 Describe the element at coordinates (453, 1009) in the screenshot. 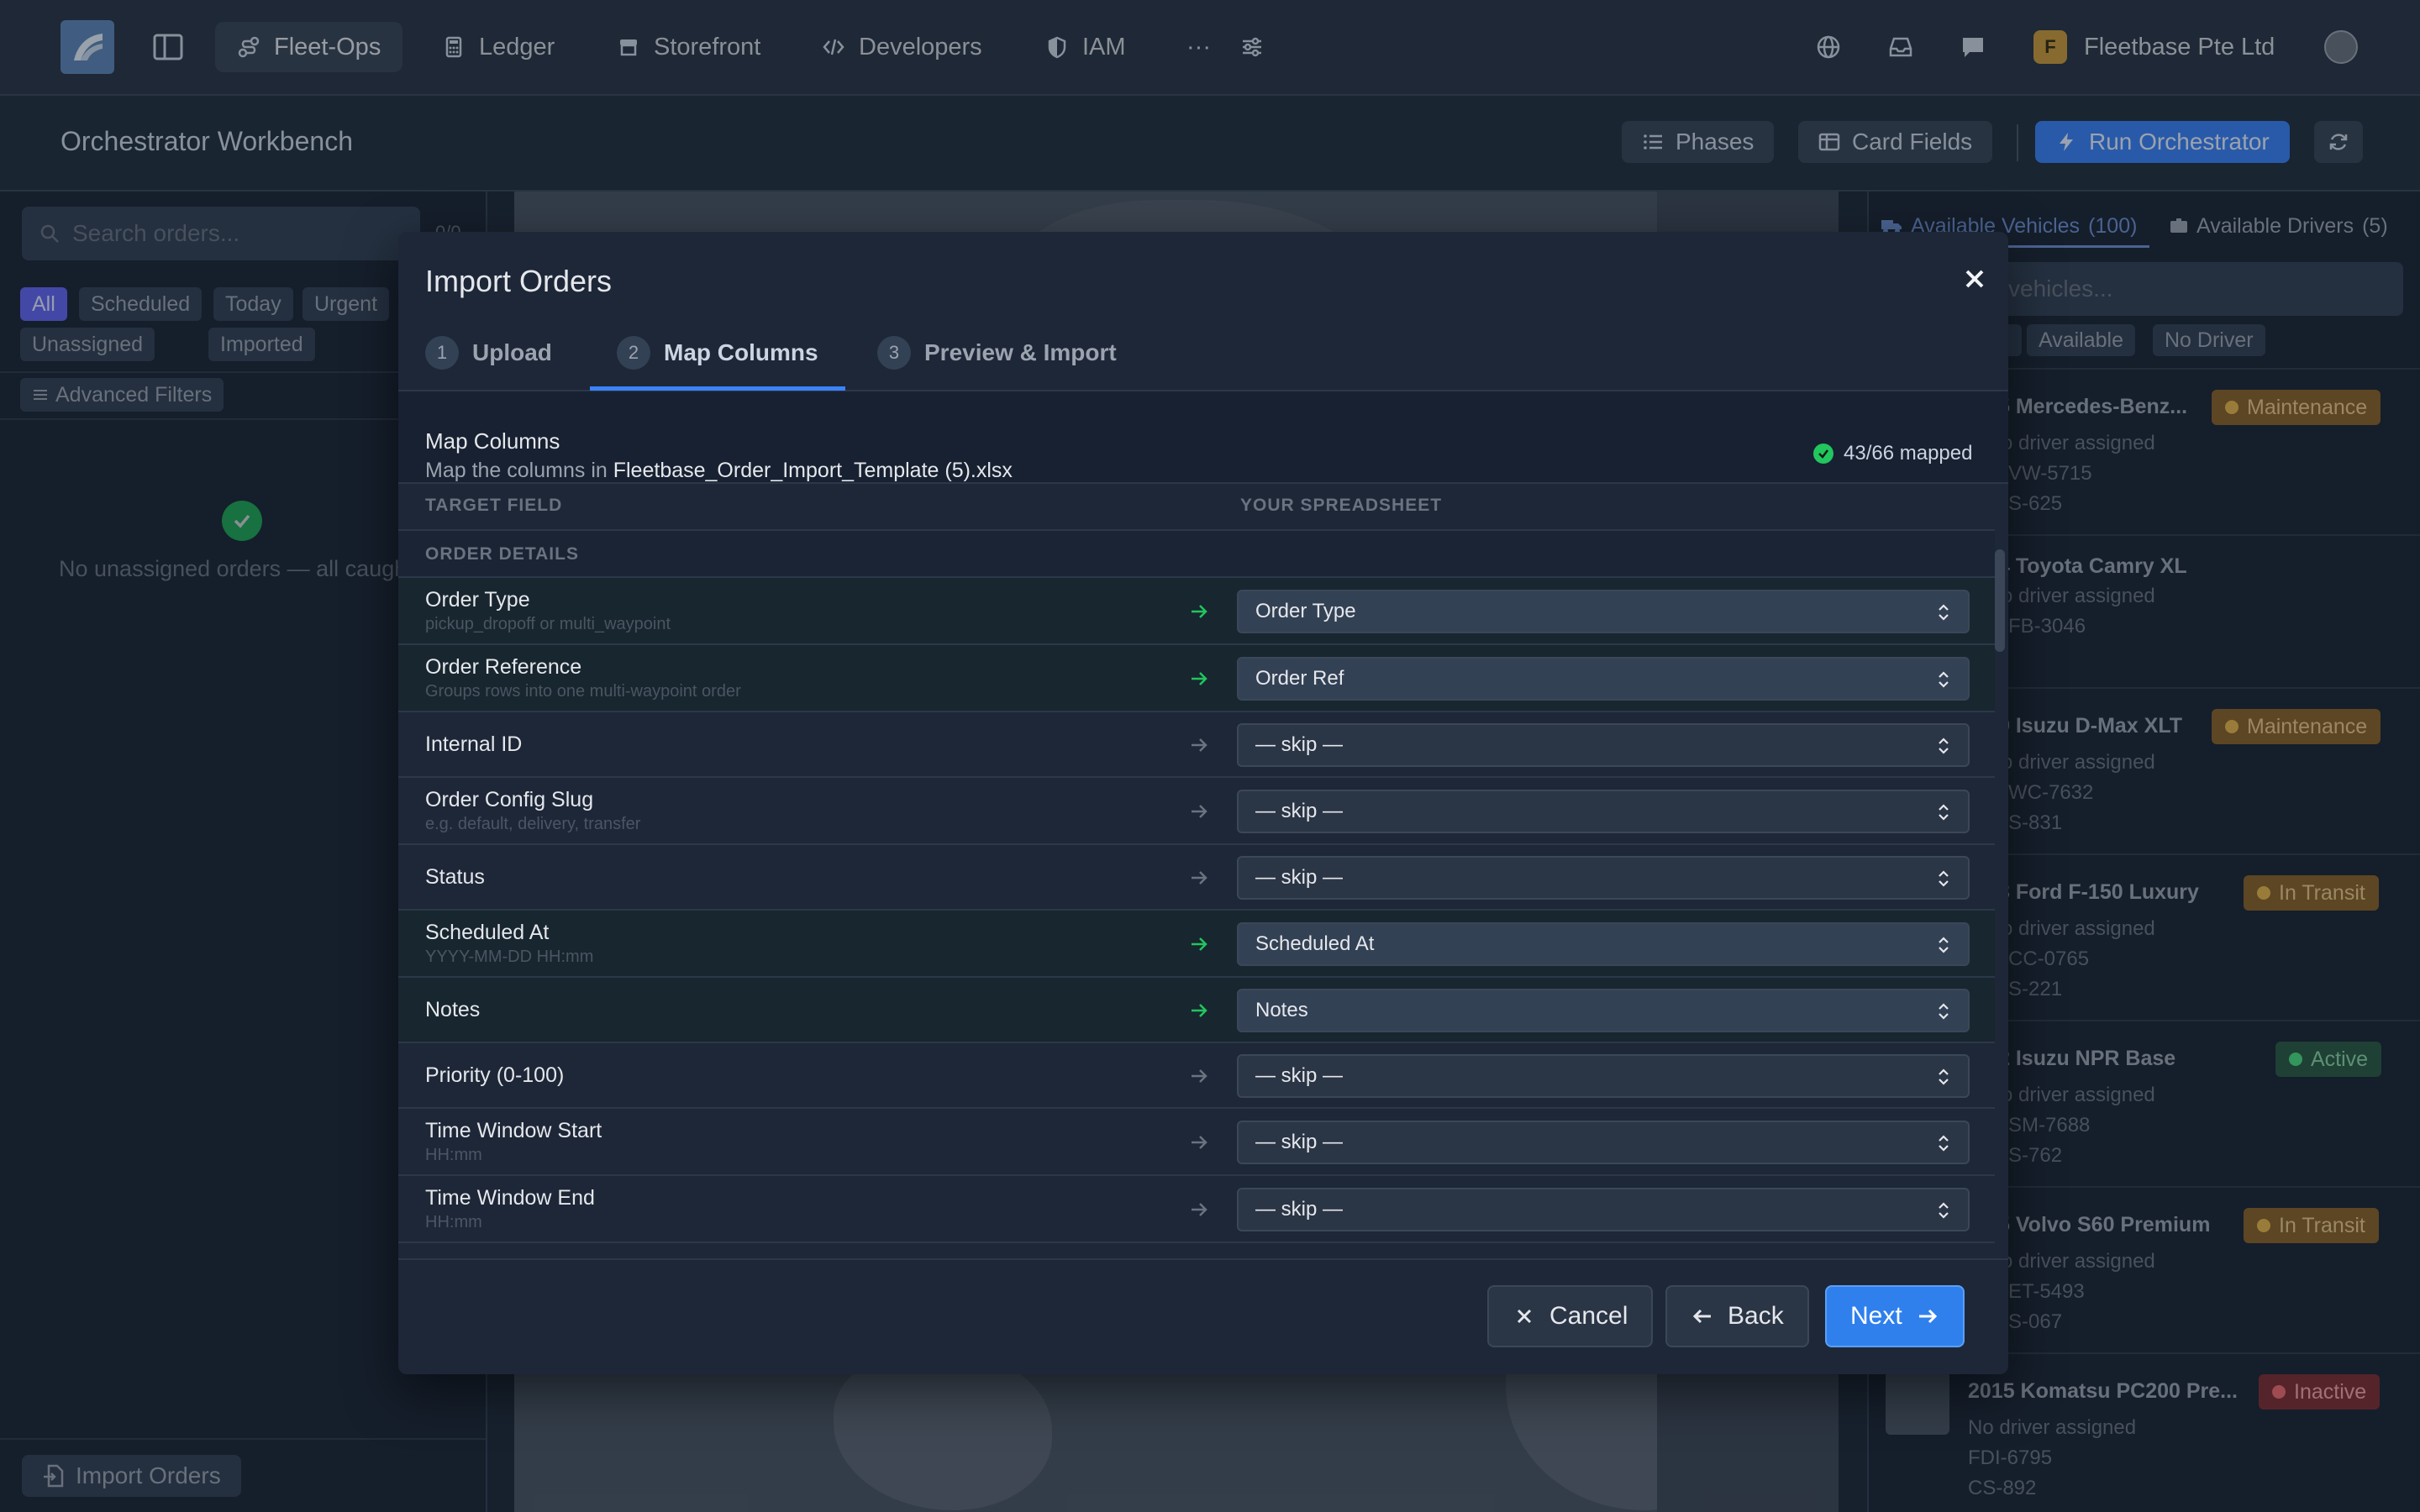

I see `target-field-name: Notes` at that location.